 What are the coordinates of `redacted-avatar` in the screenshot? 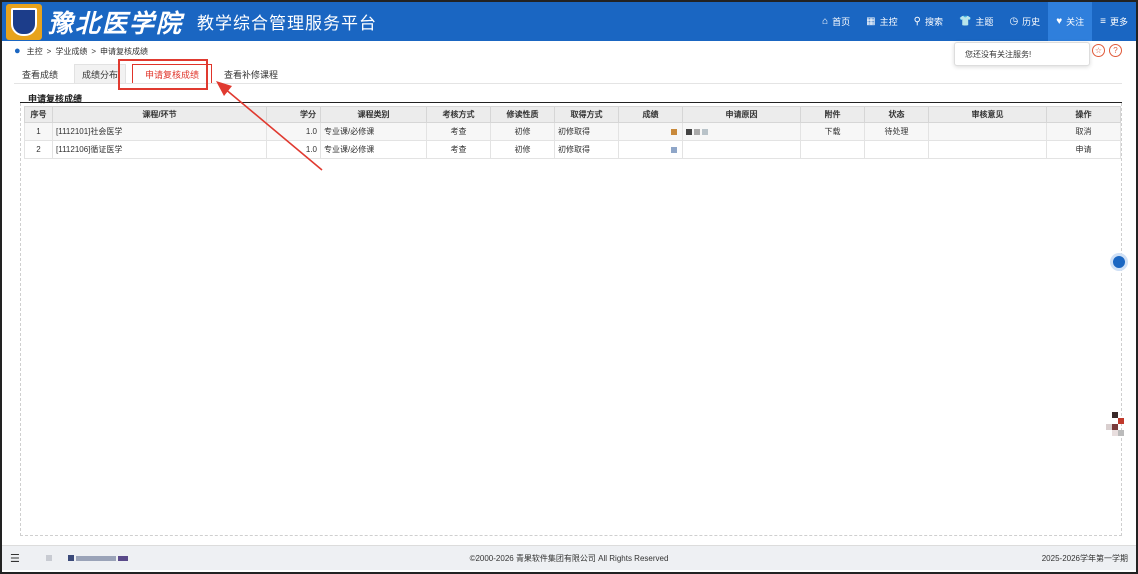 It's located at (1115, 427).